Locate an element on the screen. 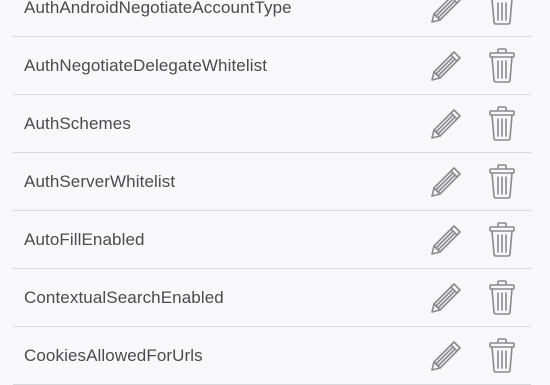 The image size is (550, 385). policy-name: AutoFillEnabled is located at coordinates (84, 239).